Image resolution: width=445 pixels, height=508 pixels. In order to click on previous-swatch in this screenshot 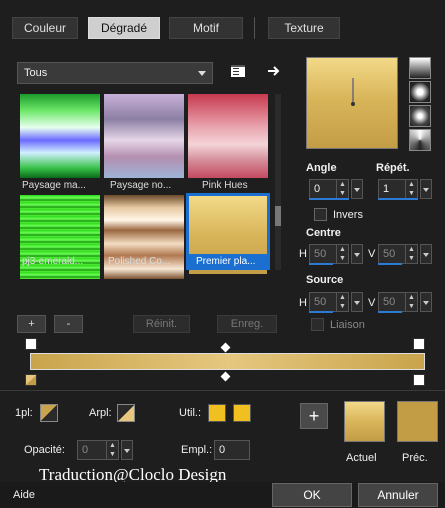, I will do `click(417, 421)`.